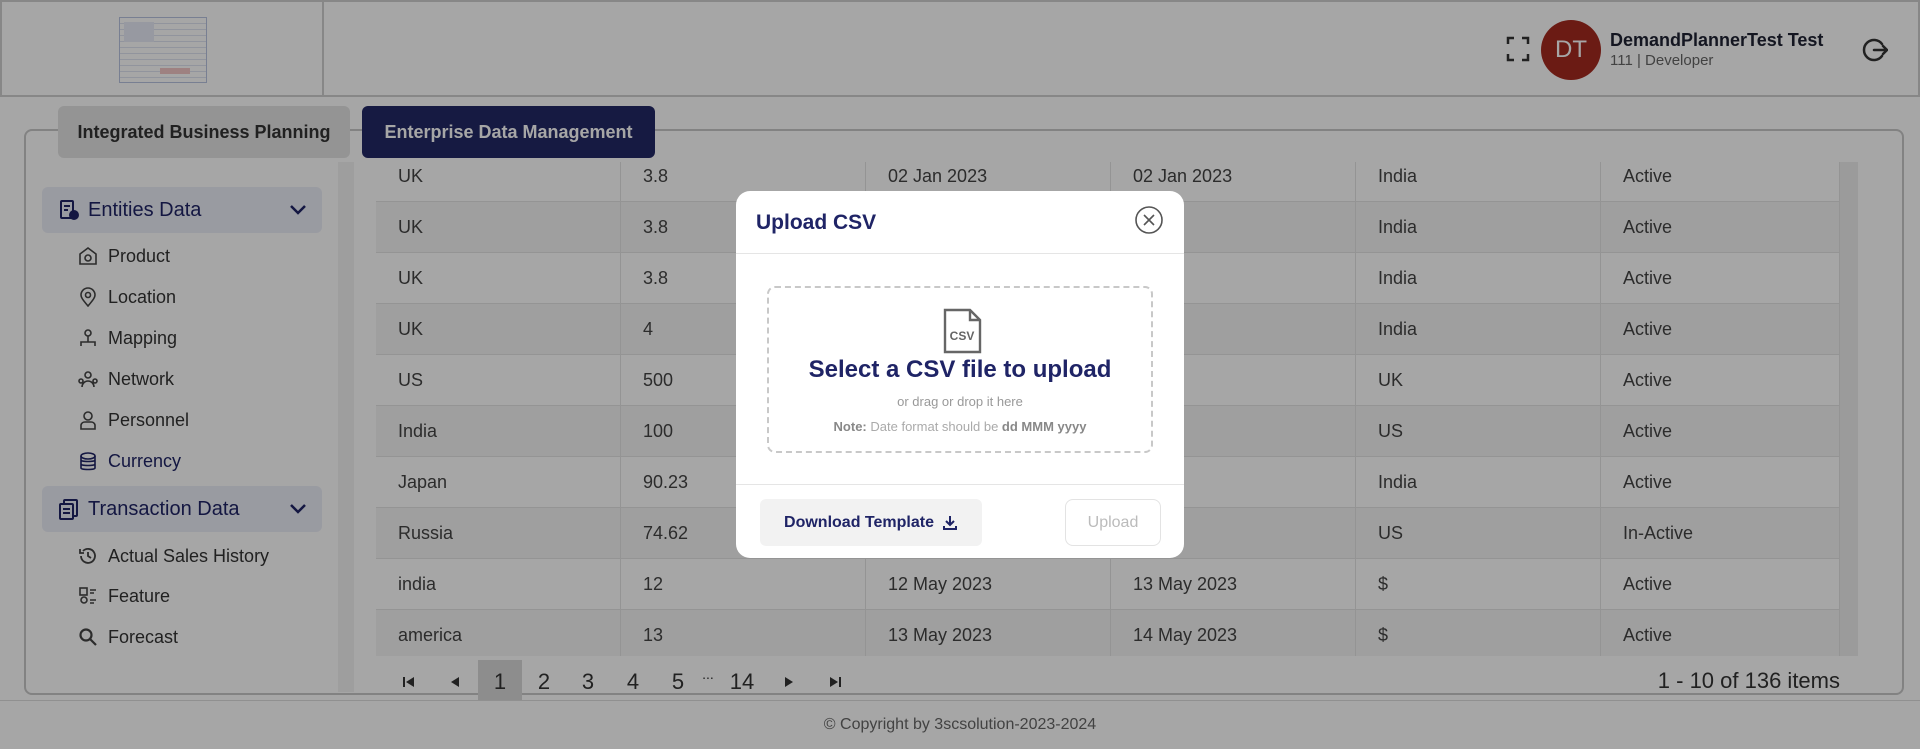  What do you see at coordinates (1149, 220) in the screenshot?
I see `close-icon` at bounding box center [1149, 220].